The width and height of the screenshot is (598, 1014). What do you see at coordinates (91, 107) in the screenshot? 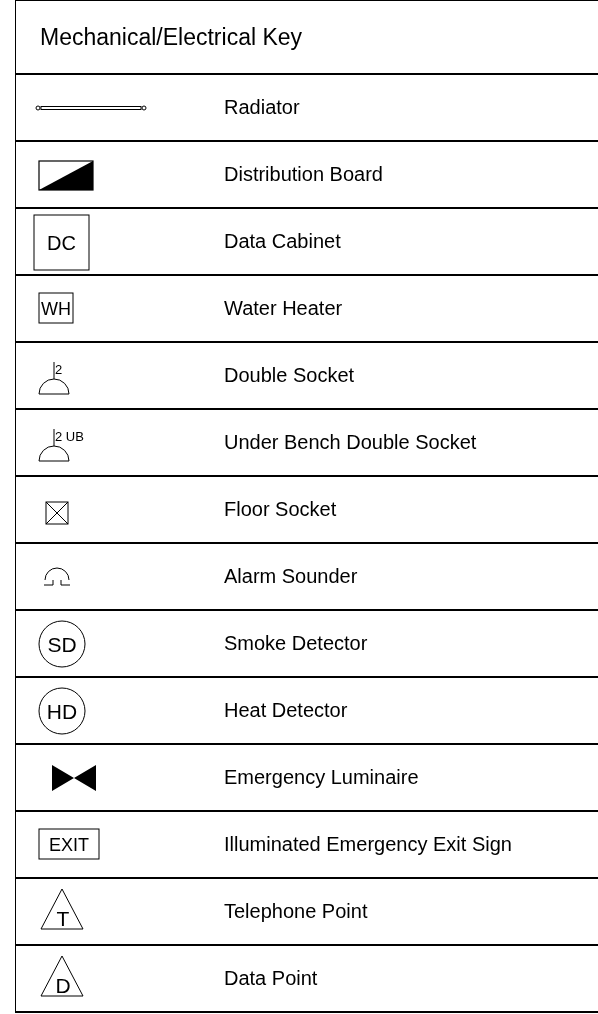
I see `radiator-symbol-icon` at bounding box center [91, 107].